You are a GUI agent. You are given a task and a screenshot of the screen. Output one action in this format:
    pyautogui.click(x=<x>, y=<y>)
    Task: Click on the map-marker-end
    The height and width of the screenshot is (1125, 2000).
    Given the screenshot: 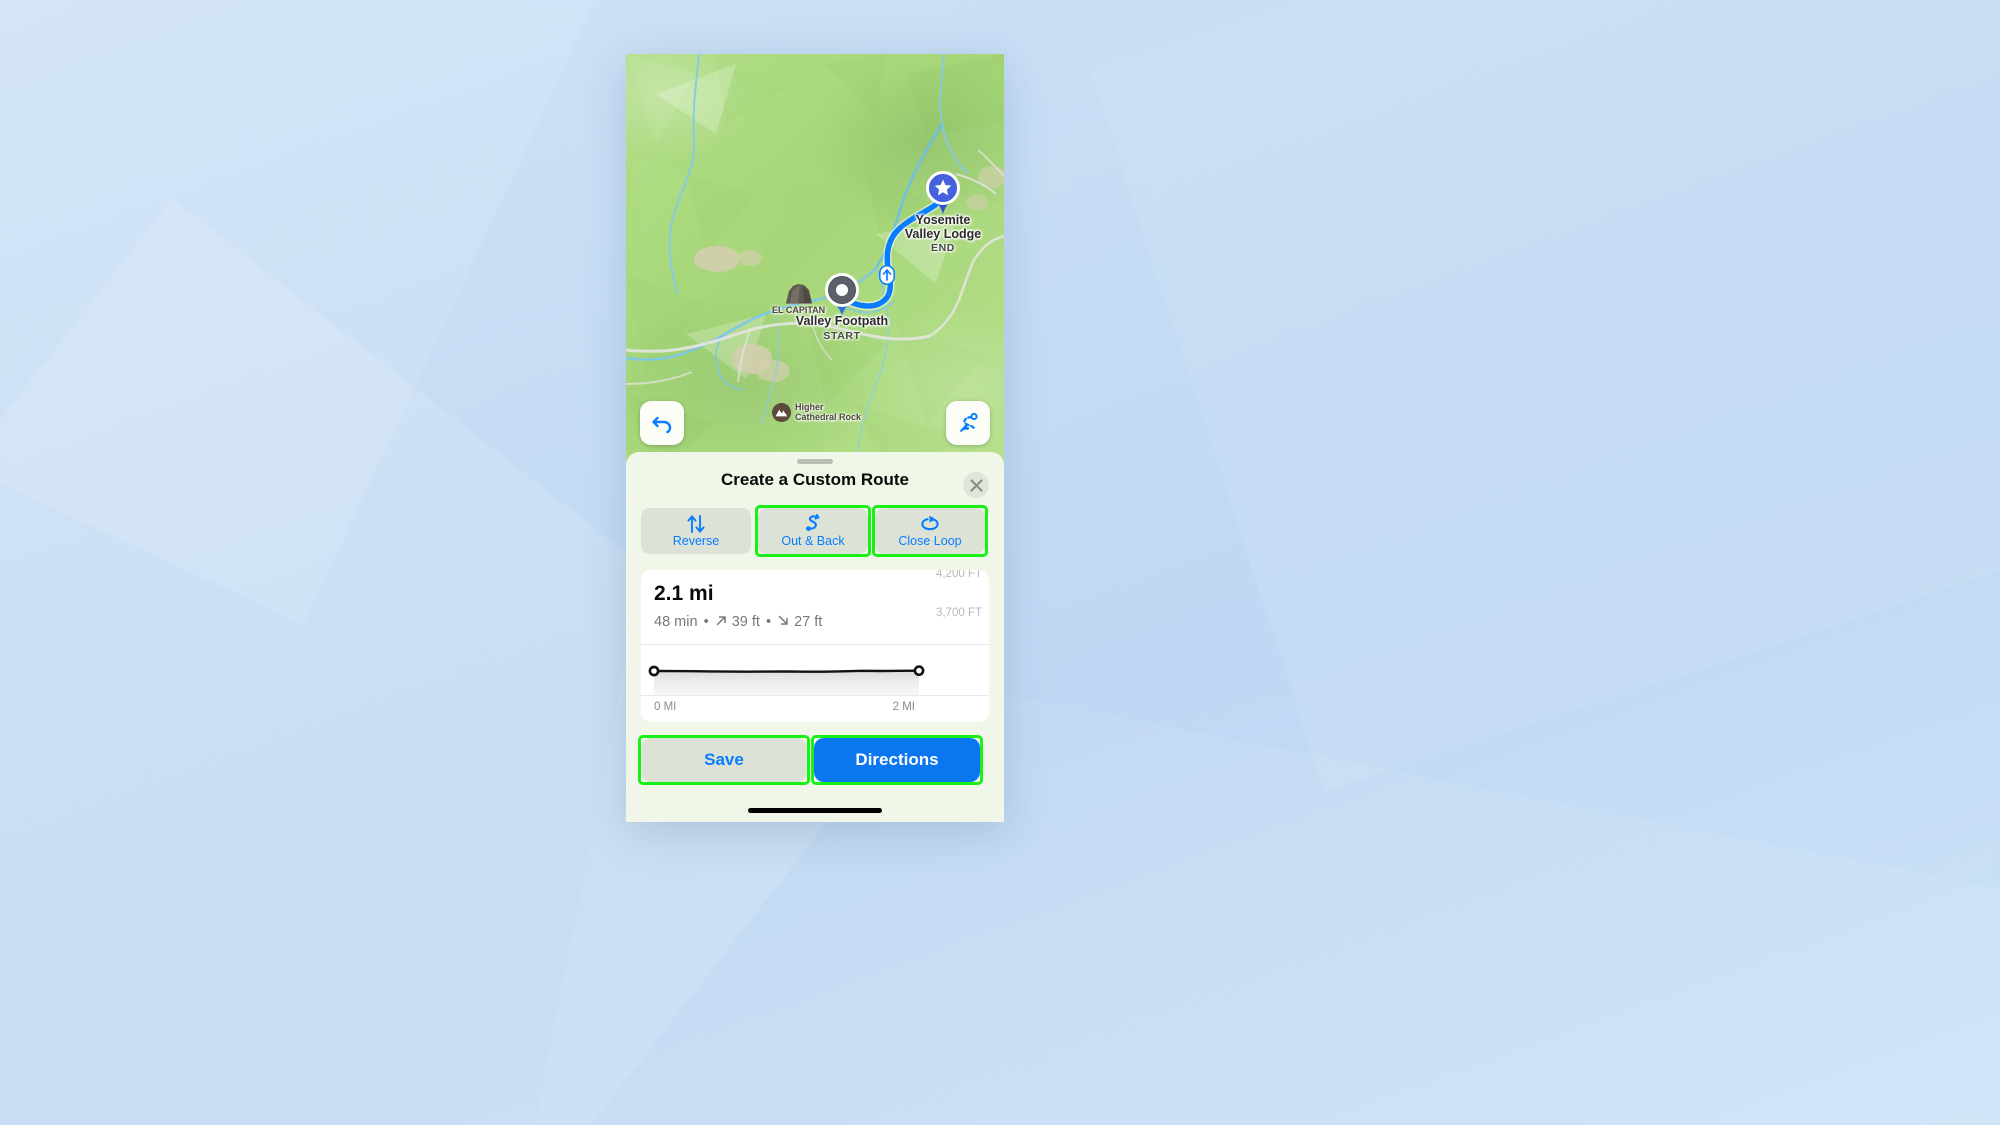 What is the action you would take?
    pyautogui.click(x=943, y=192)
    